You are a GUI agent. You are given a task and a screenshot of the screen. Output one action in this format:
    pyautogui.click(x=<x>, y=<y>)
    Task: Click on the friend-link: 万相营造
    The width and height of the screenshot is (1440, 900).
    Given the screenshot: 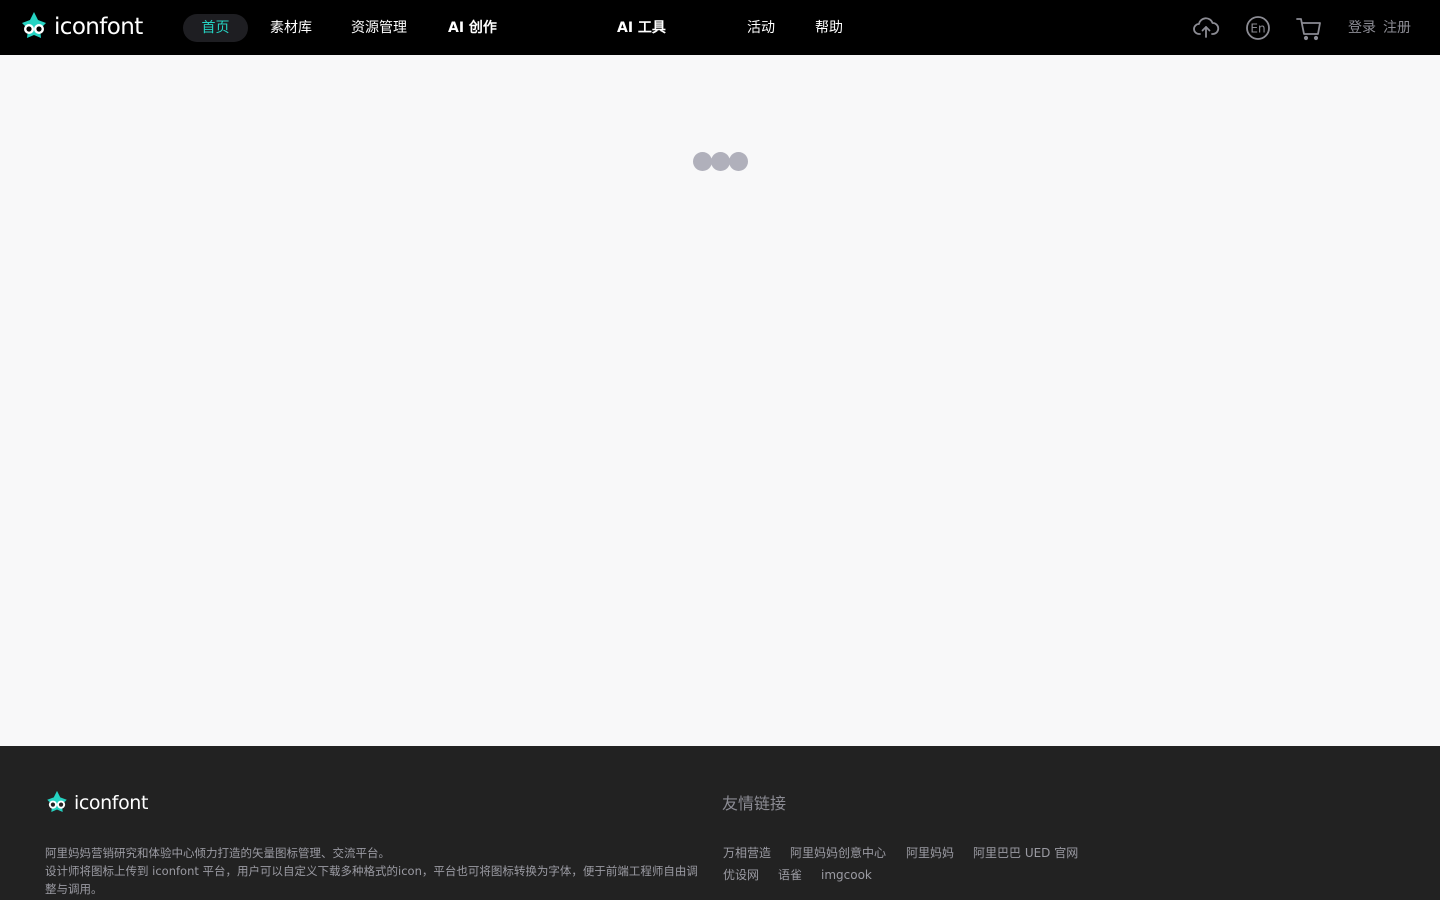 What is the action you would take?
    pyautogui.click(x=747, y=853)
    